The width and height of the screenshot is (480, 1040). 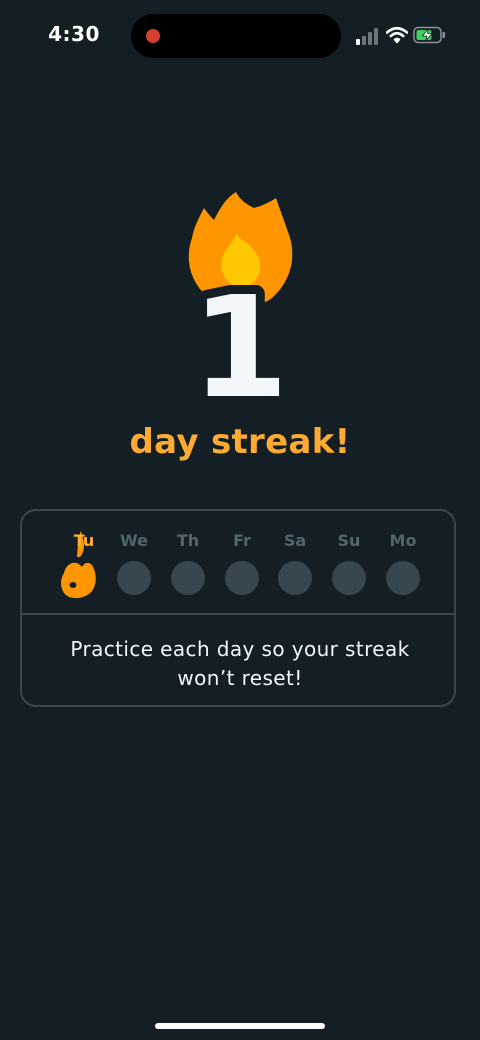 What do you see at coordinates (403, 540) in the screenshot?
I see `day-label: Mo` at bounding box center [403, 540].